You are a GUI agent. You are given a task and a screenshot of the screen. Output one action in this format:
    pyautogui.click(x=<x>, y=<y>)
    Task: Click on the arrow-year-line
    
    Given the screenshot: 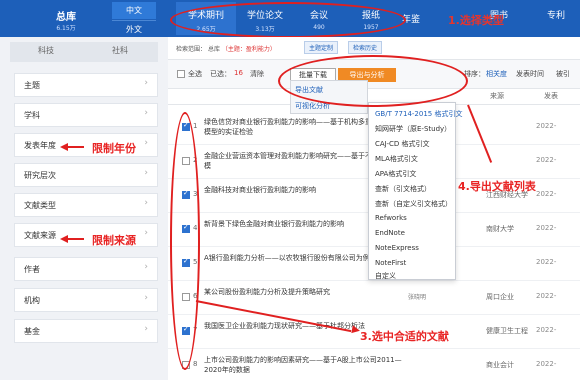 What is the action you would take?
    pyautogui.click(x=75, y=147)
    